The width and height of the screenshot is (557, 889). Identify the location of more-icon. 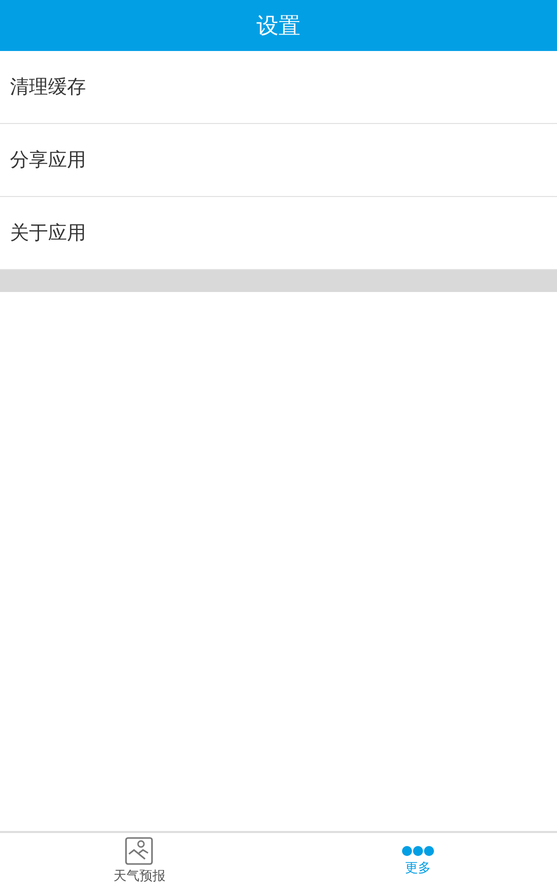
(418, 851).